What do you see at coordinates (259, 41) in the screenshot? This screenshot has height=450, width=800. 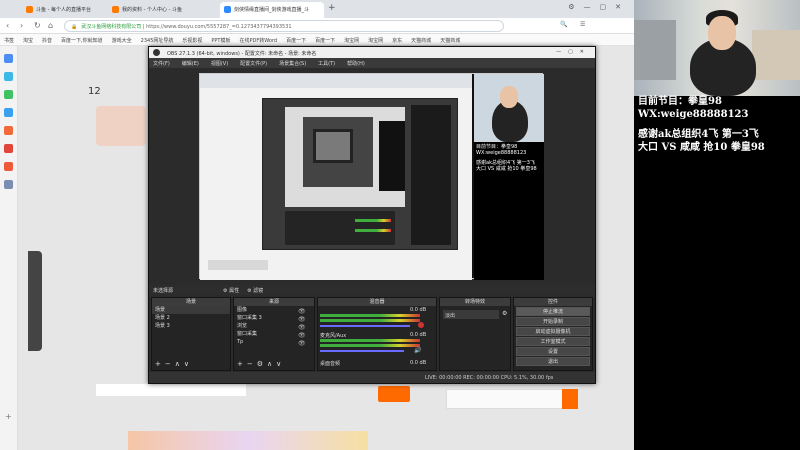 I see `bookmark-item: 在线PDF转Word` at bounding box center [259, 41].